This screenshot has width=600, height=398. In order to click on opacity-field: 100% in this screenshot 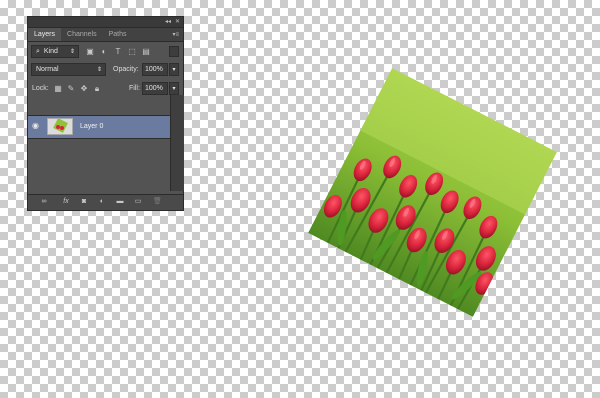, I will do `click(155, 69)`.